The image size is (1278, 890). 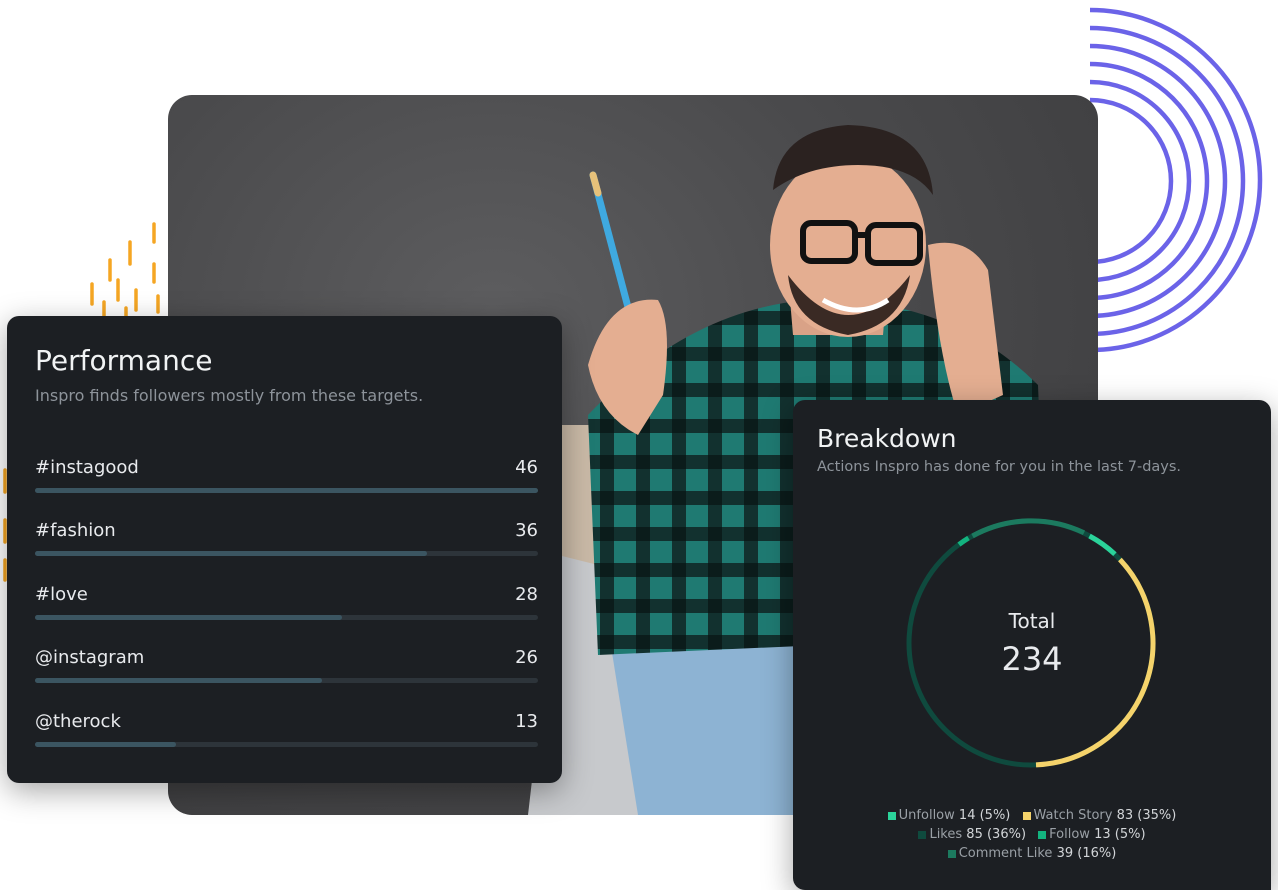 What do you see at coordinates (963, 541) in the screenshot?
I see `donut-segment-follow` at bounding box center [963, 541].